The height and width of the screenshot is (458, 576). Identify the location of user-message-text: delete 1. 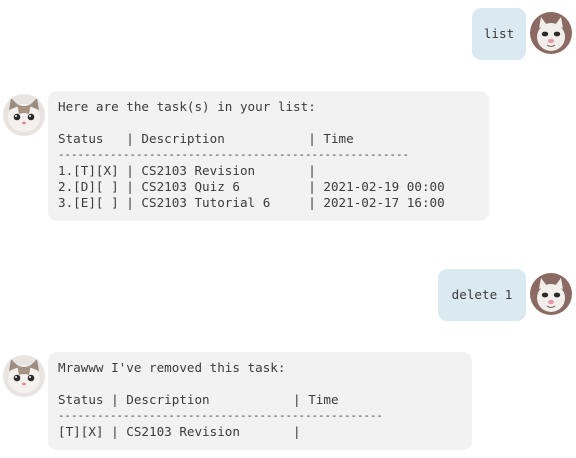
(482, 294).